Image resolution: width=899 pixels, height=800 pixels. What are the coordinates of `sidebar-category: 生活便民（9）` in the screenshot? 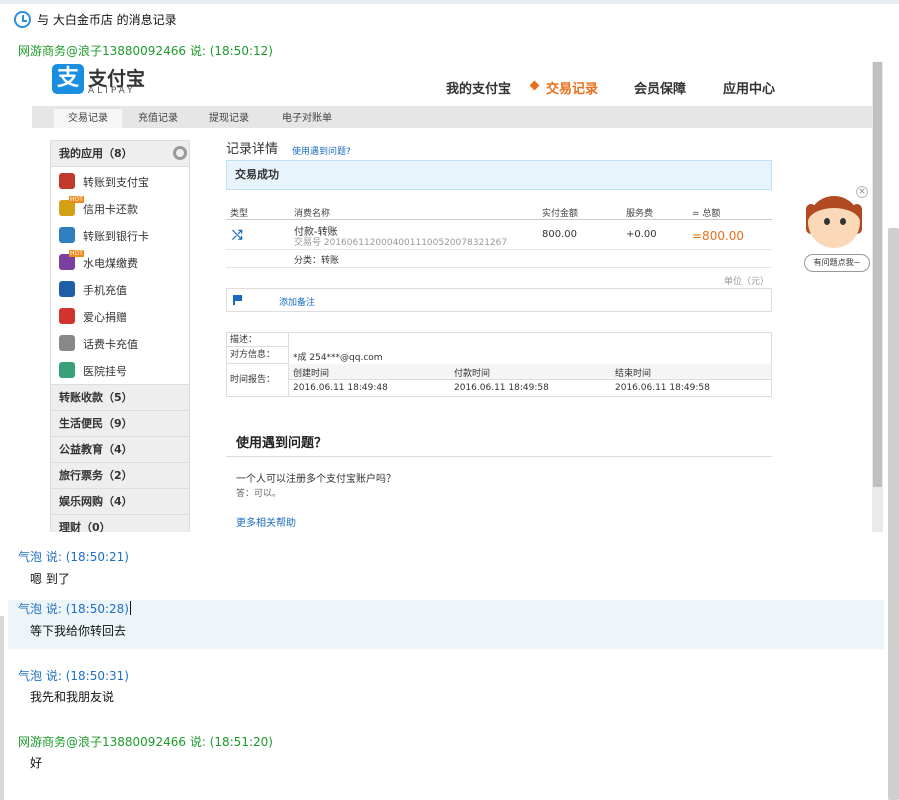 It's located at (120, 423).